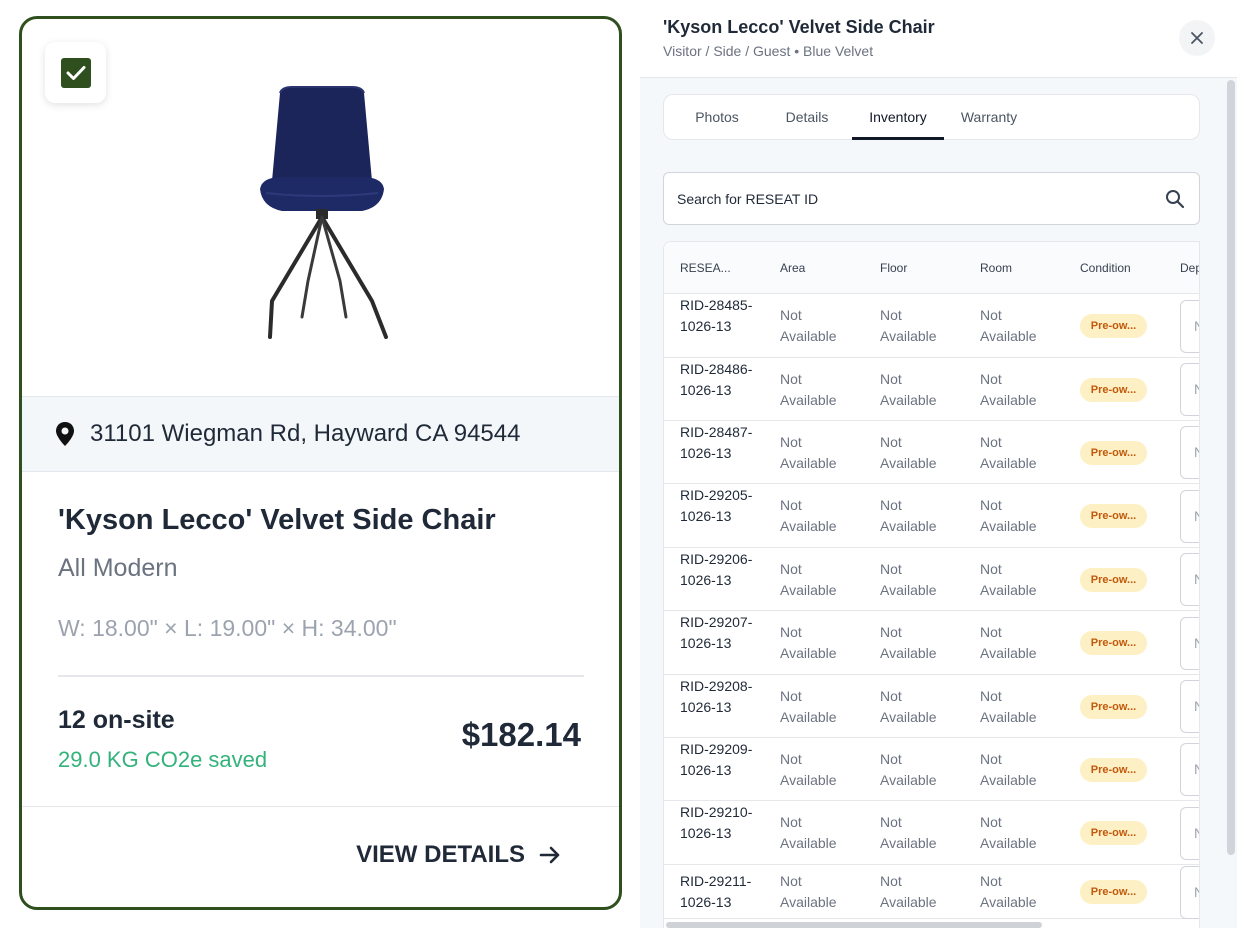 Image resolution: width=1237 pixels, height=928 pixels. I want to click on cell-reseat-id: RID-29209-1026-13, so click(716, 759).